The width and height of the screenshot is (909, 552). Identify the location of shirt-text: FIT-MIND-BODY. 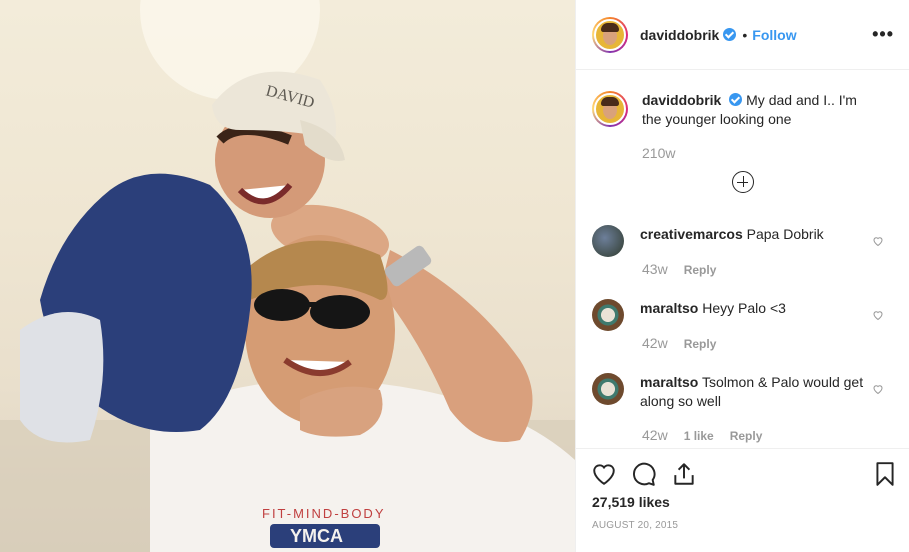
(324, 513).